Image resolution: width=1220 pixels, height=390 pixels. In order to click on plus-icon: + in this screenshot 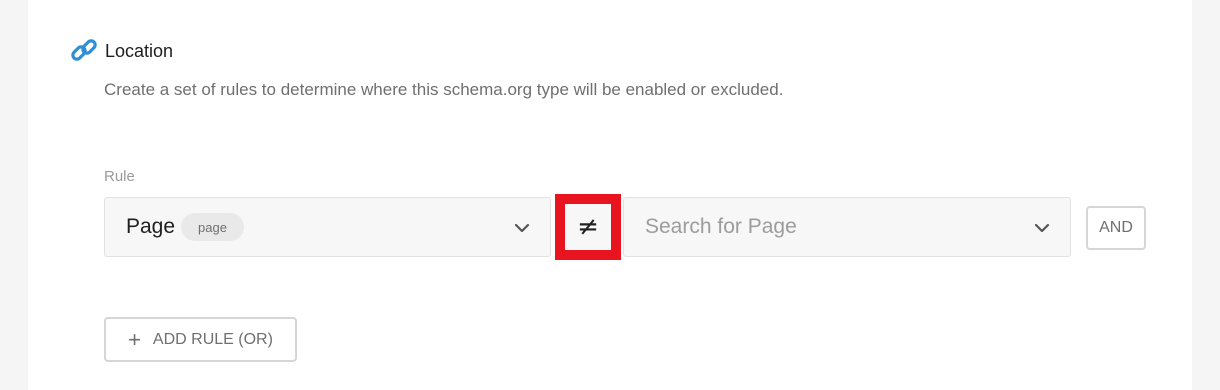, I will do `click(134, 339)`.